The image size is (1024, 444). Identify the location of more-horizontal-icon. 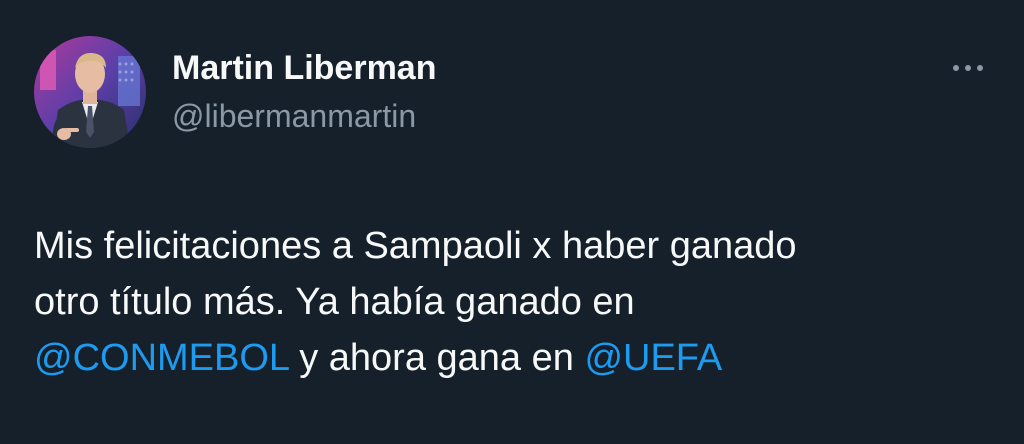
(968, 68).